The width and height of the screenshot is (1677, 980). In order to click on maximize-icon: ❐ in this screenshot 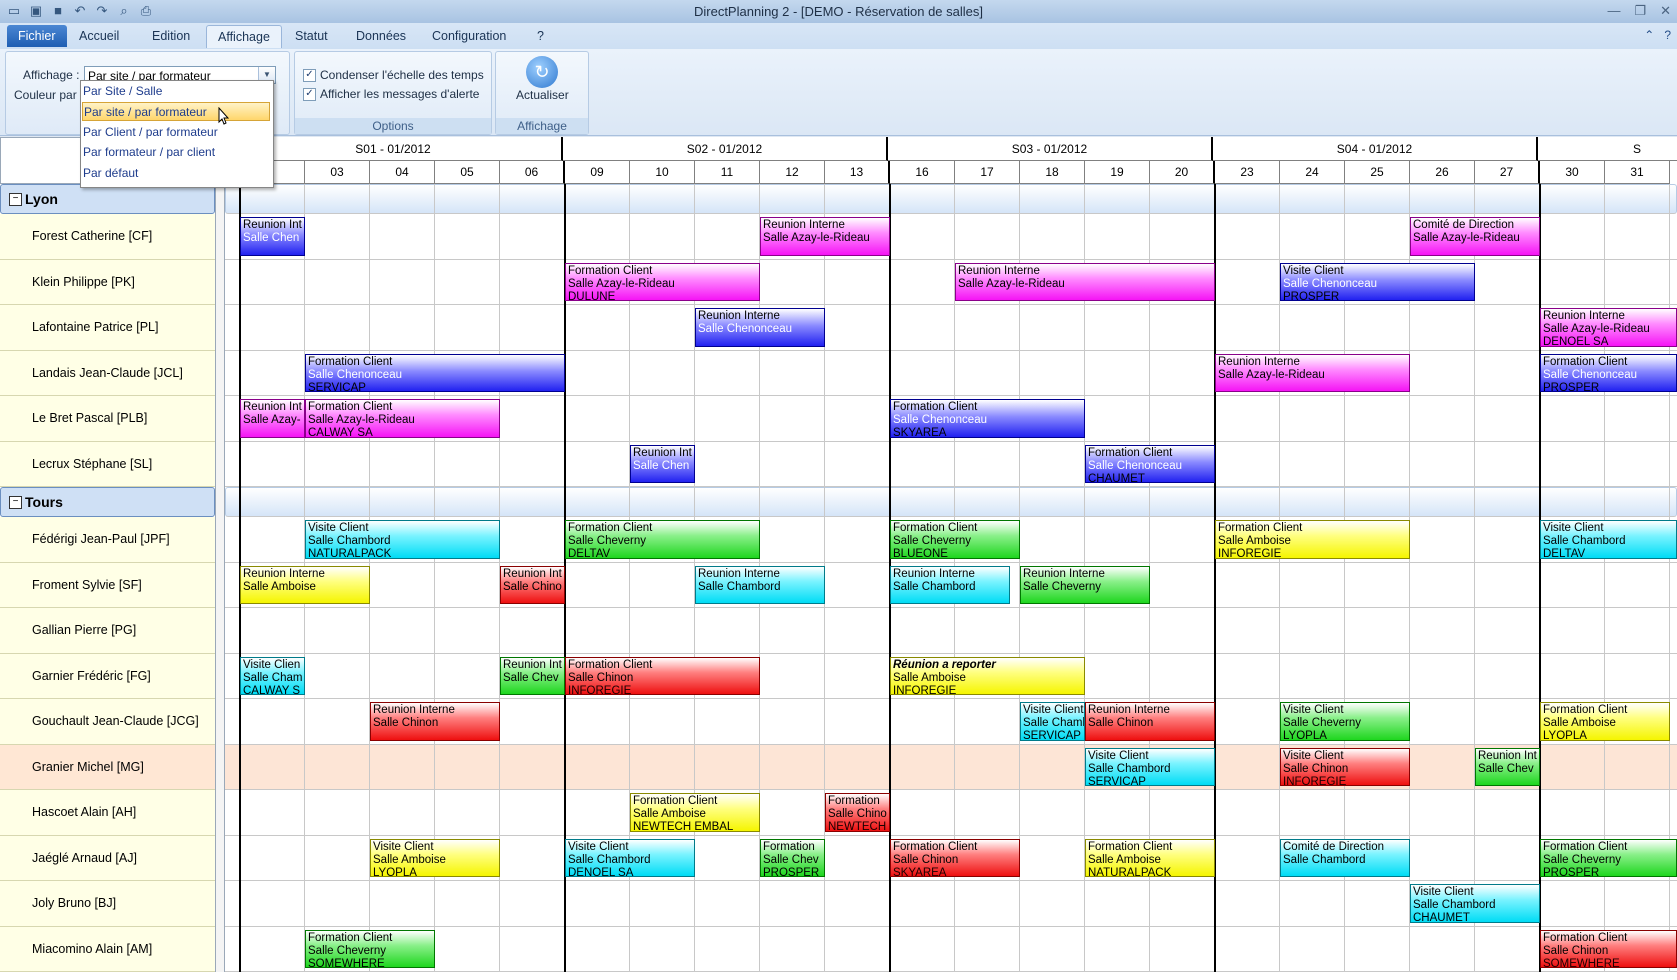, I will do `click(1640, 11)`.